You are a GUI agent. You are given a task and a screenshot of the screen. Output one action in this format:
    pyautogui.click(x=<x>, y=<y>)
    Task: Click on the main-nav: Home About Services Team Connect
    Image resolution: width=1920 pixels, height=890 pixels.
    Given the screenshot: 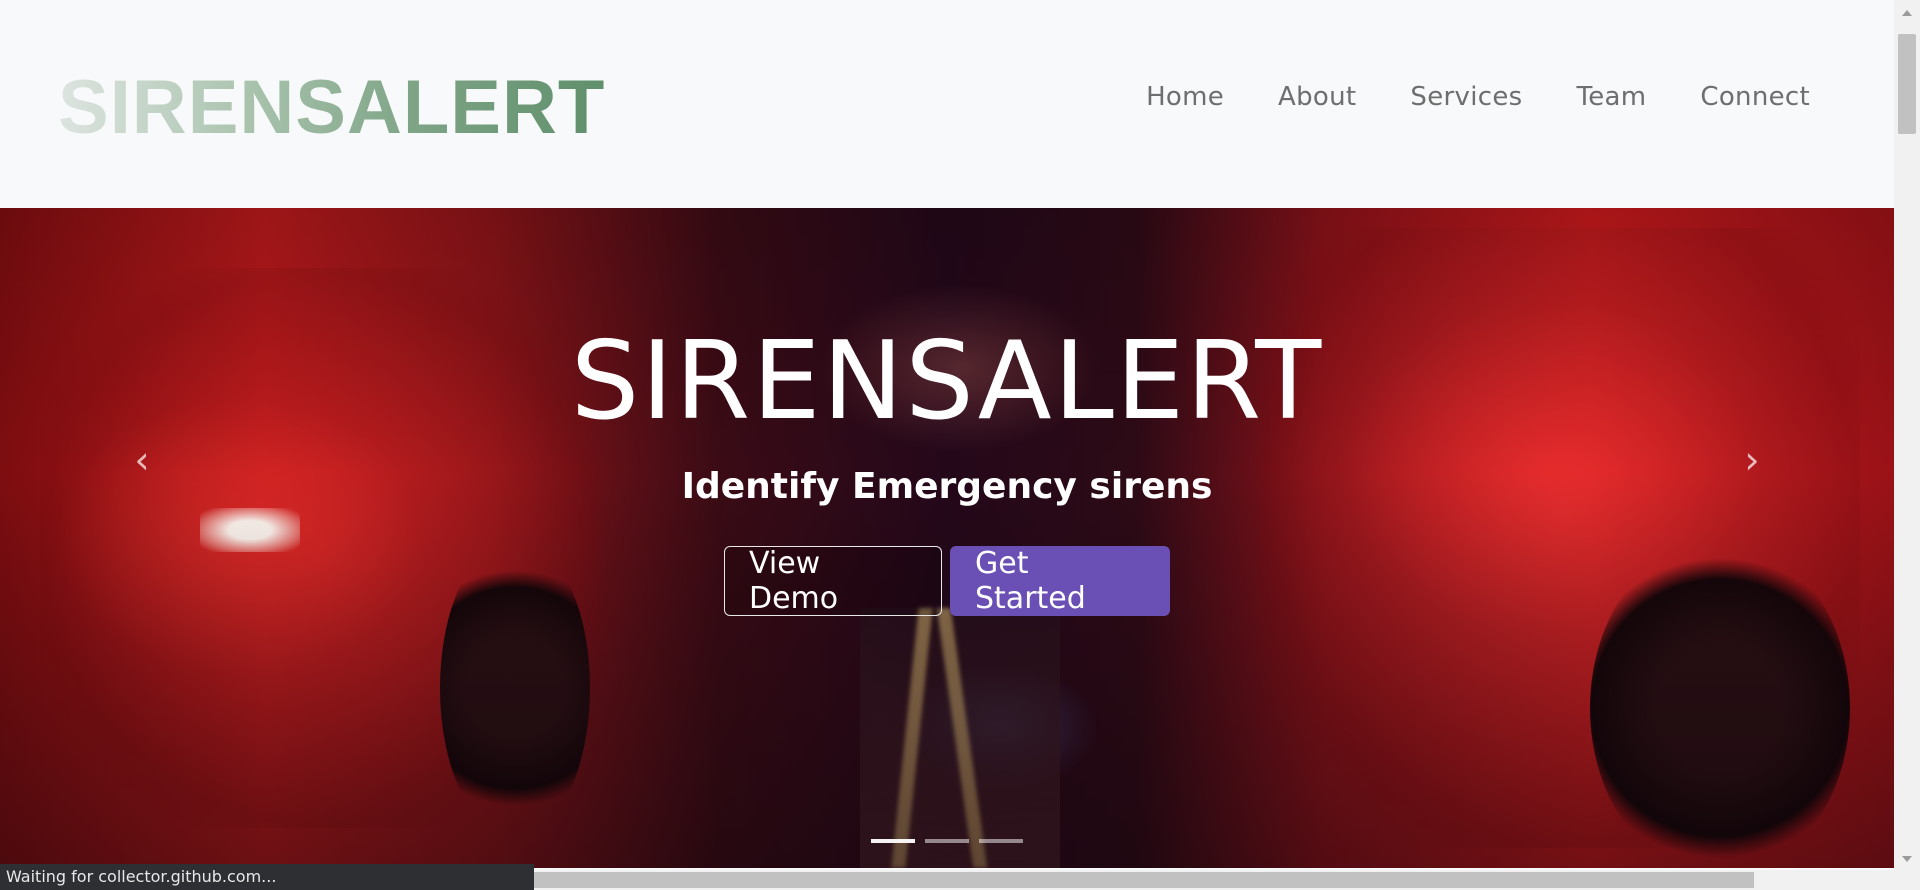 What is the action you would take?
    pyautogui.click(x=1478, y=97)
    